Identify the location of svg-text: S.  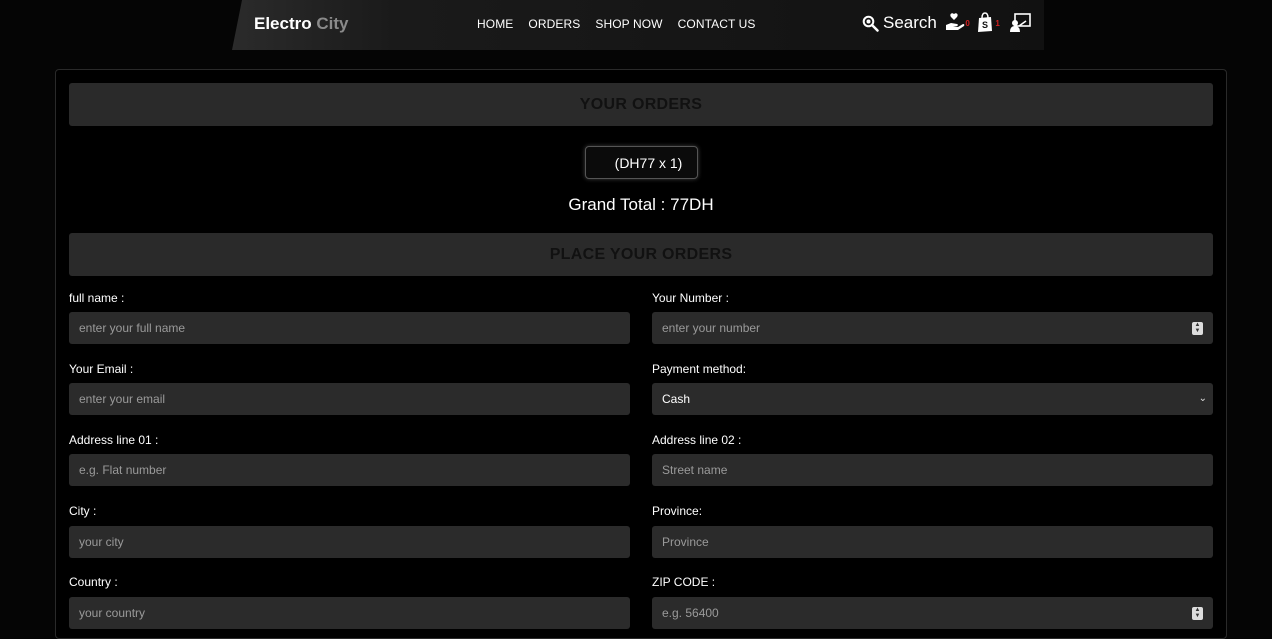
(985, 25).